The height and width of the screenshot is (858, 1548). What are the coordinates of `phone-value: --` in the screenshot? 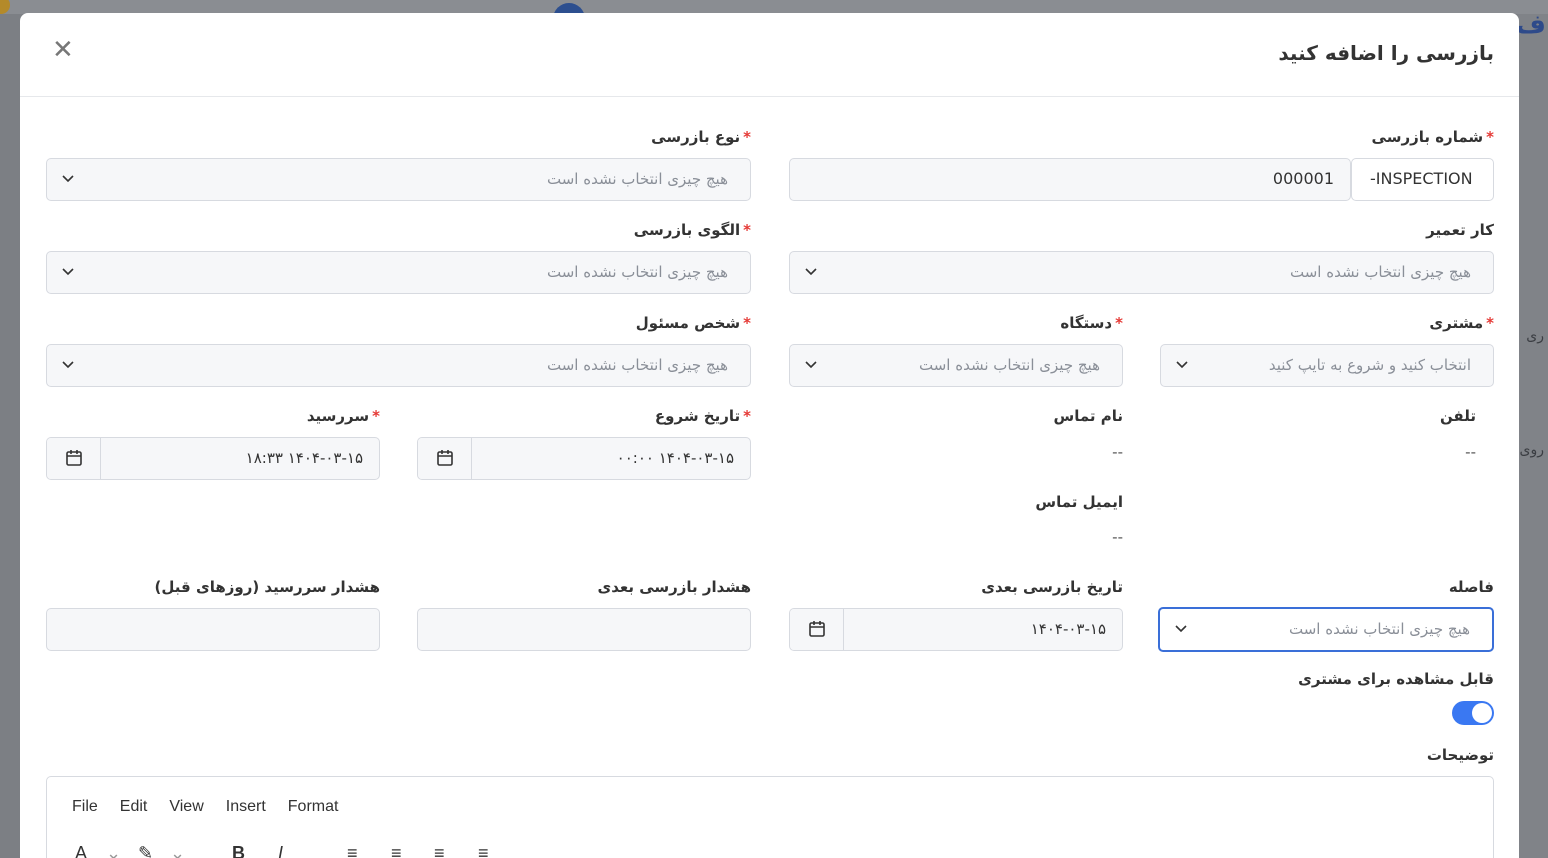 It's located at (1470, 452).